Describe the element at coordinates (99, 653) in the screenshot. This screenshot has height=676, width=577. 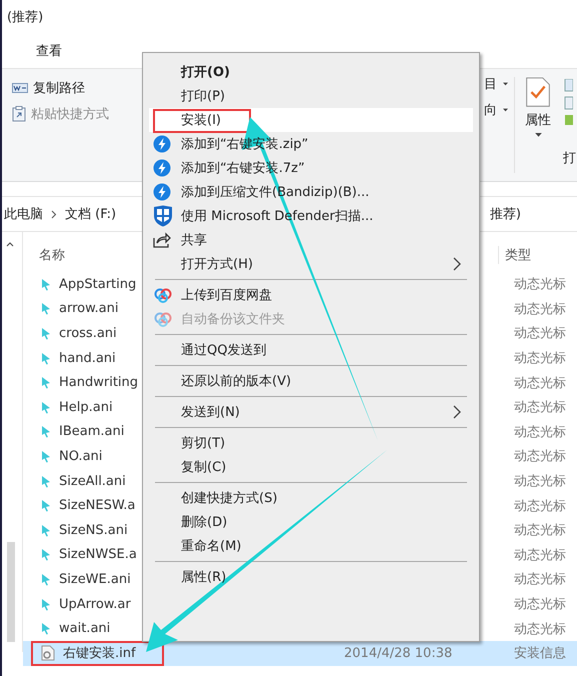
I see `file-name: 右键安装.inf` at that location.